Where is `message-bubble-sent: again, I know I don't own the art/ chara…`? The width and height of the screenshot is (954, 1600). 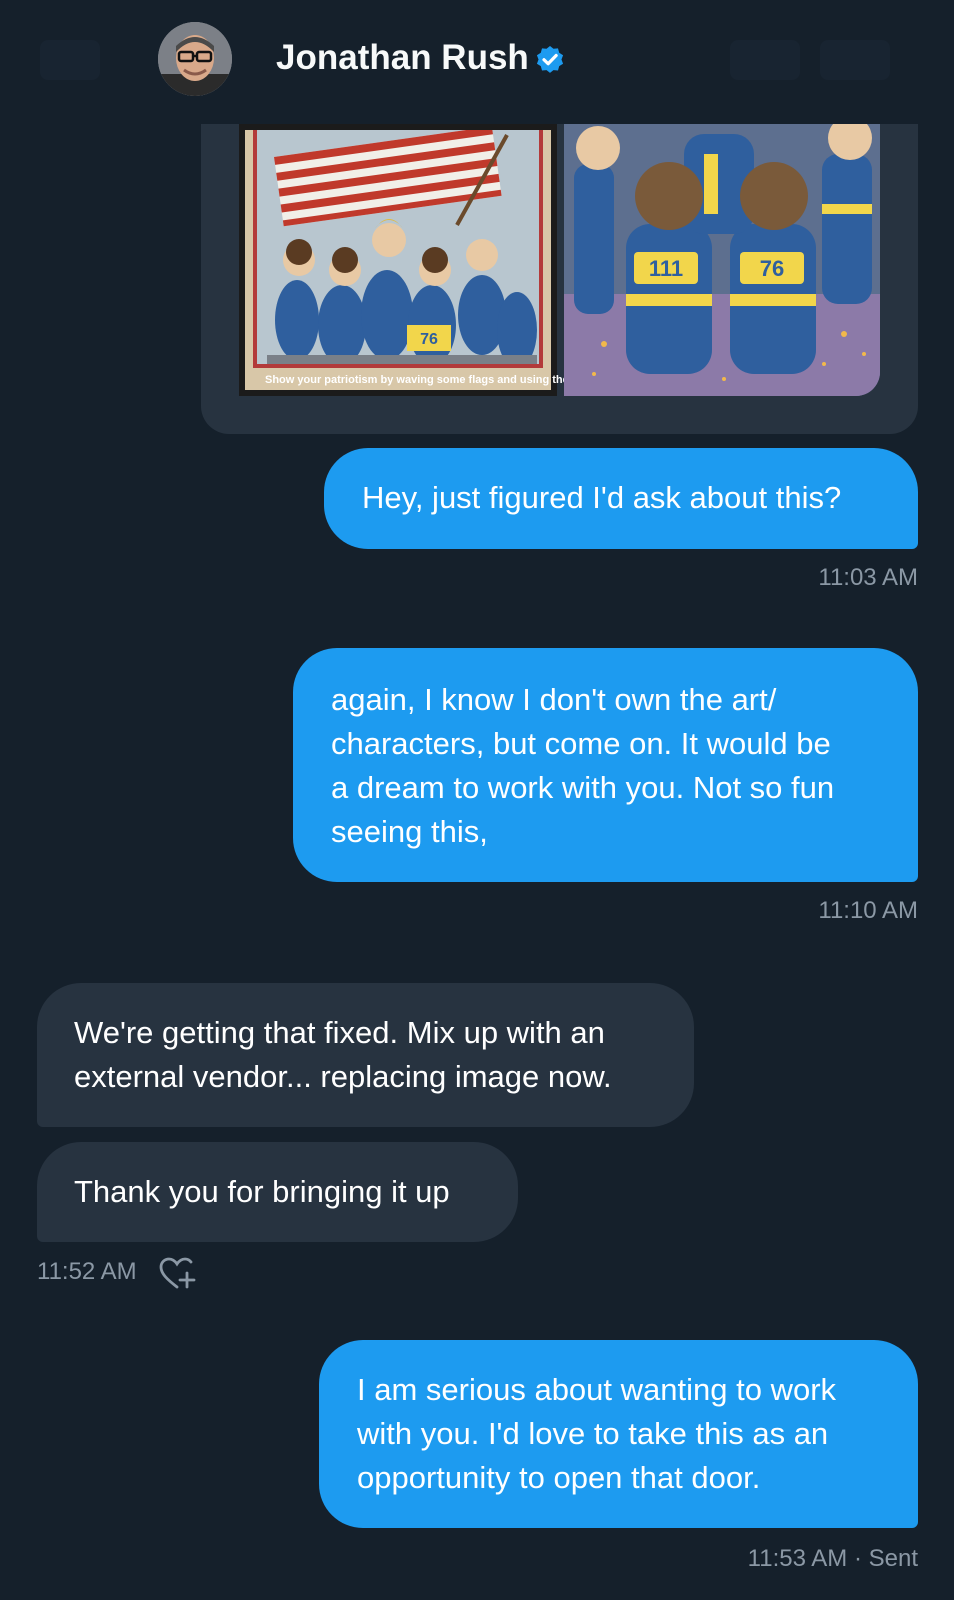
message-bubble-sent: again, I know I don't own the art/ chara… is located at coordinates (605, 765).